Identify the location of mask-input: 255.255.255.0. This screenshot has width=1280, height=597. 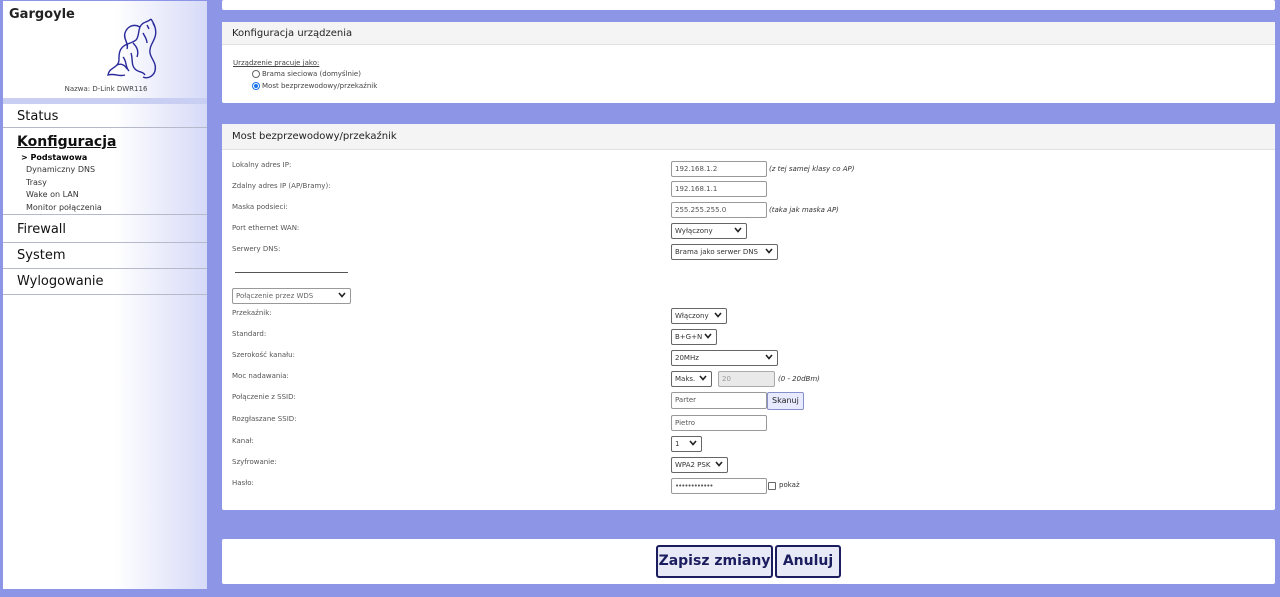
(719, 210).